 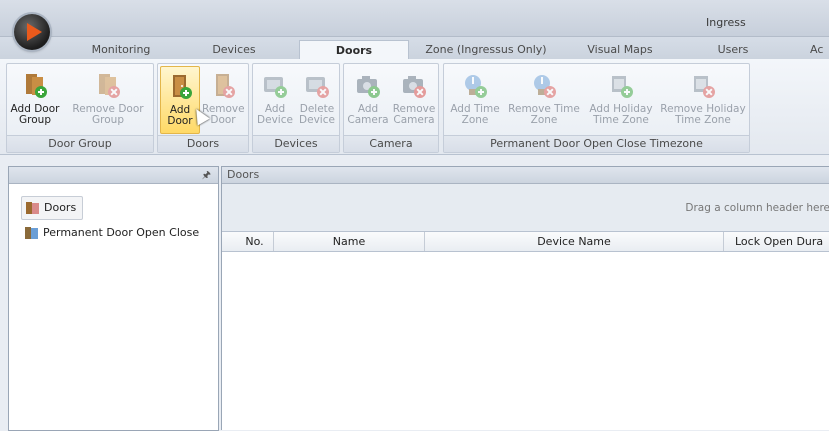 I want to click on app-menu-button, so click(x=32, y=32).